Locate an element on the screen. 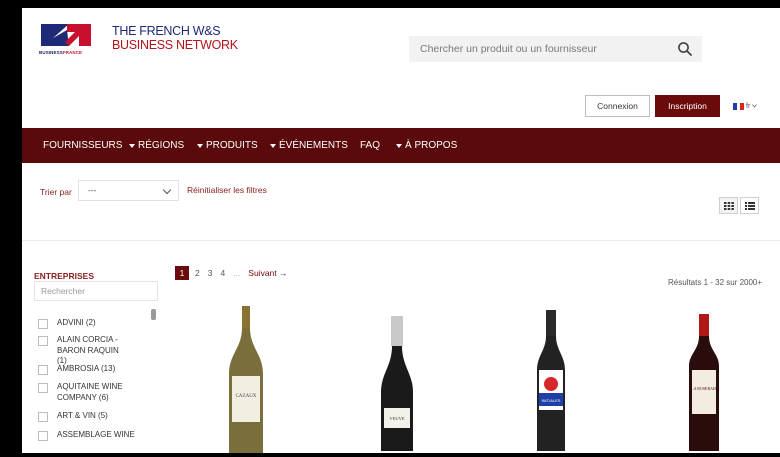 This screenshot has width=780, height=457. nav-item-fournisseurs: FOURNISSEURS is located at coordinates (82, 145).